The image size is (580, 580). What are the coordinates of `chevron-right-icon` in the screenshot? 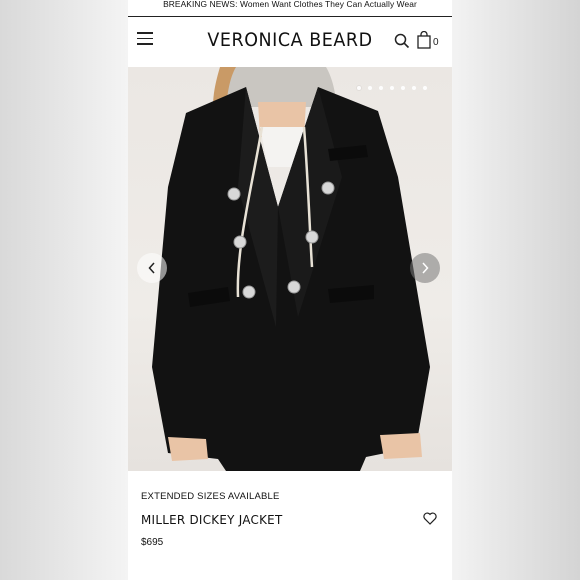 It's located at (425, 268).